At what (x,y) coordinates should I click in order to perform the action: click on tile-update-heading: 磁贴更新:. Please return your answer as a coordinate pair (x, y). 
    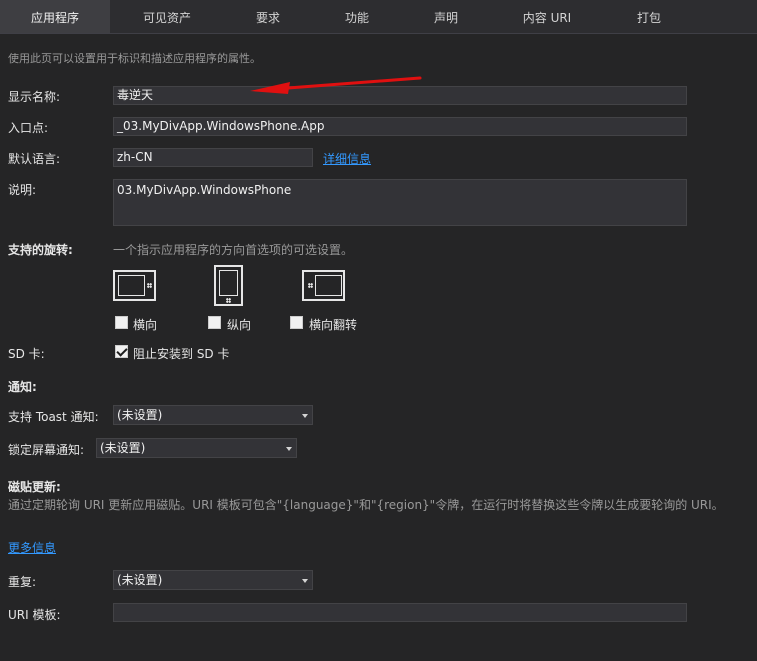
    Looking at the image, I should click on (34, 487).